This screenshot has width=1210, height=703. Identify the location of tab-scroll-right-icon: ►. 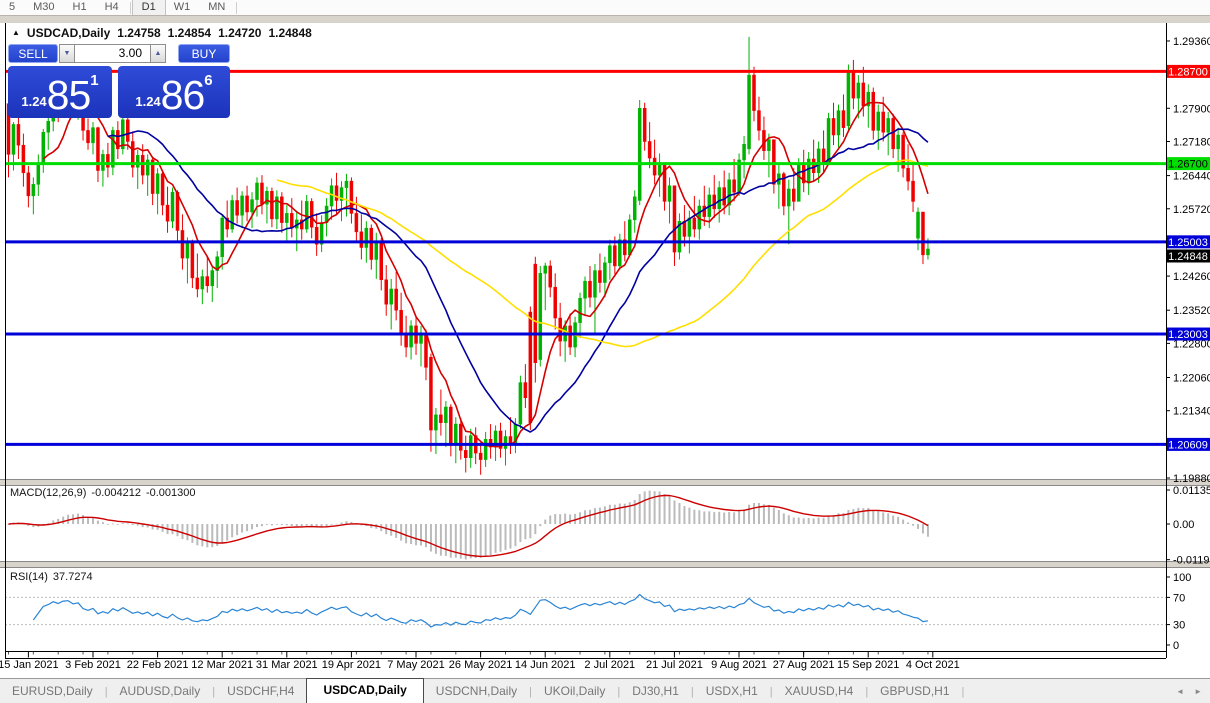
(1198, 691).